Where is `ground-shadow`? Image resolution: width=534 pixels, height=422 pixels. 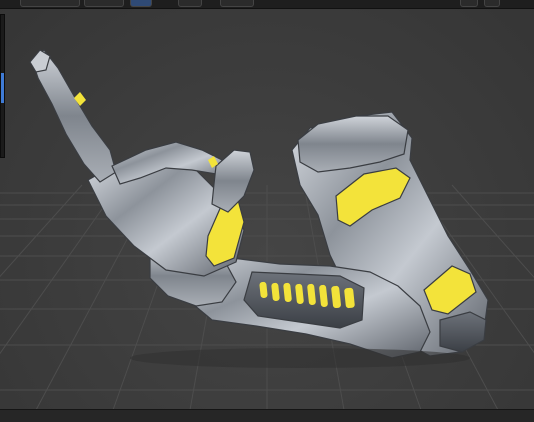 ground-shadow is located at coordinates (300, 358).